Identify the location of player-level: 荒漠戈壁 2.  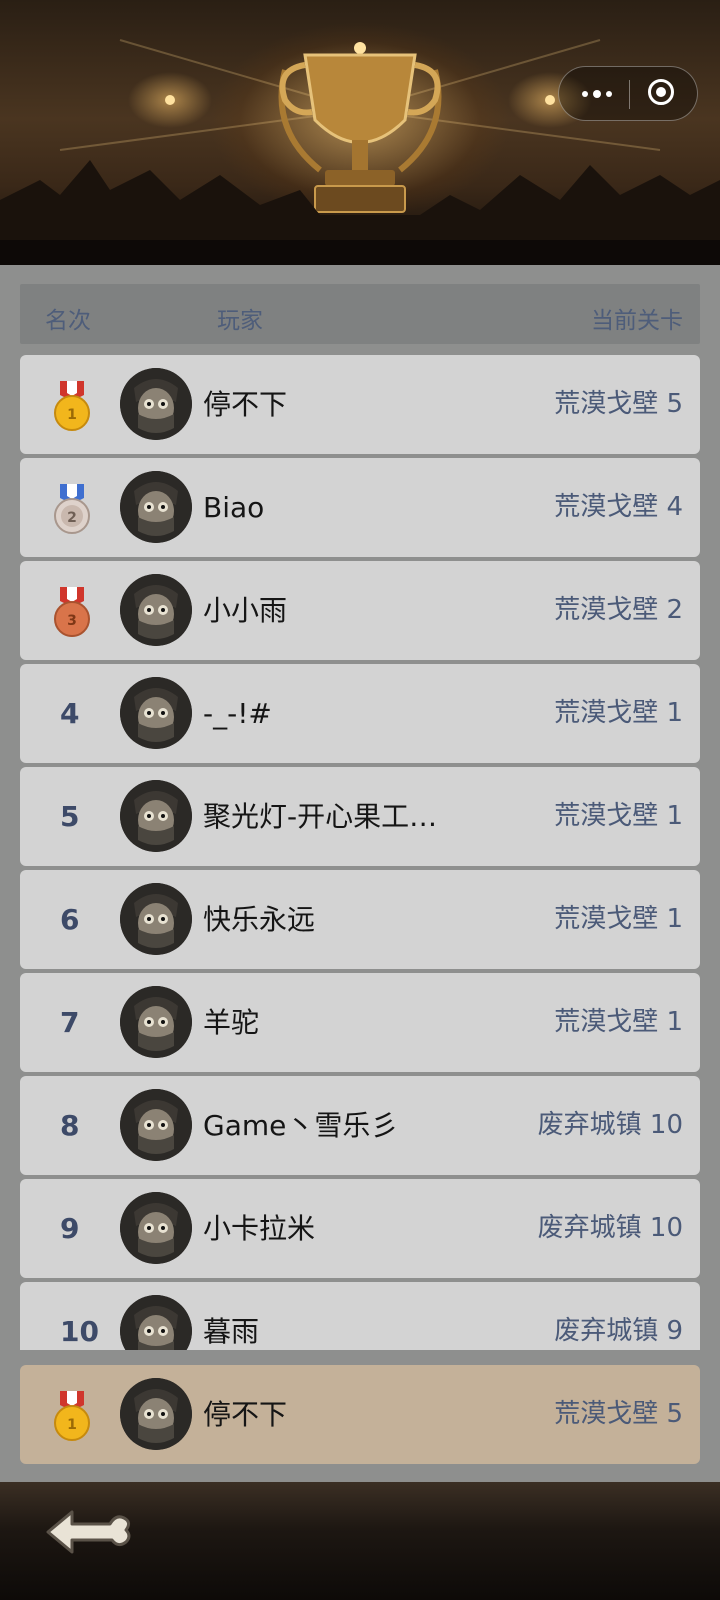
(618, 610).